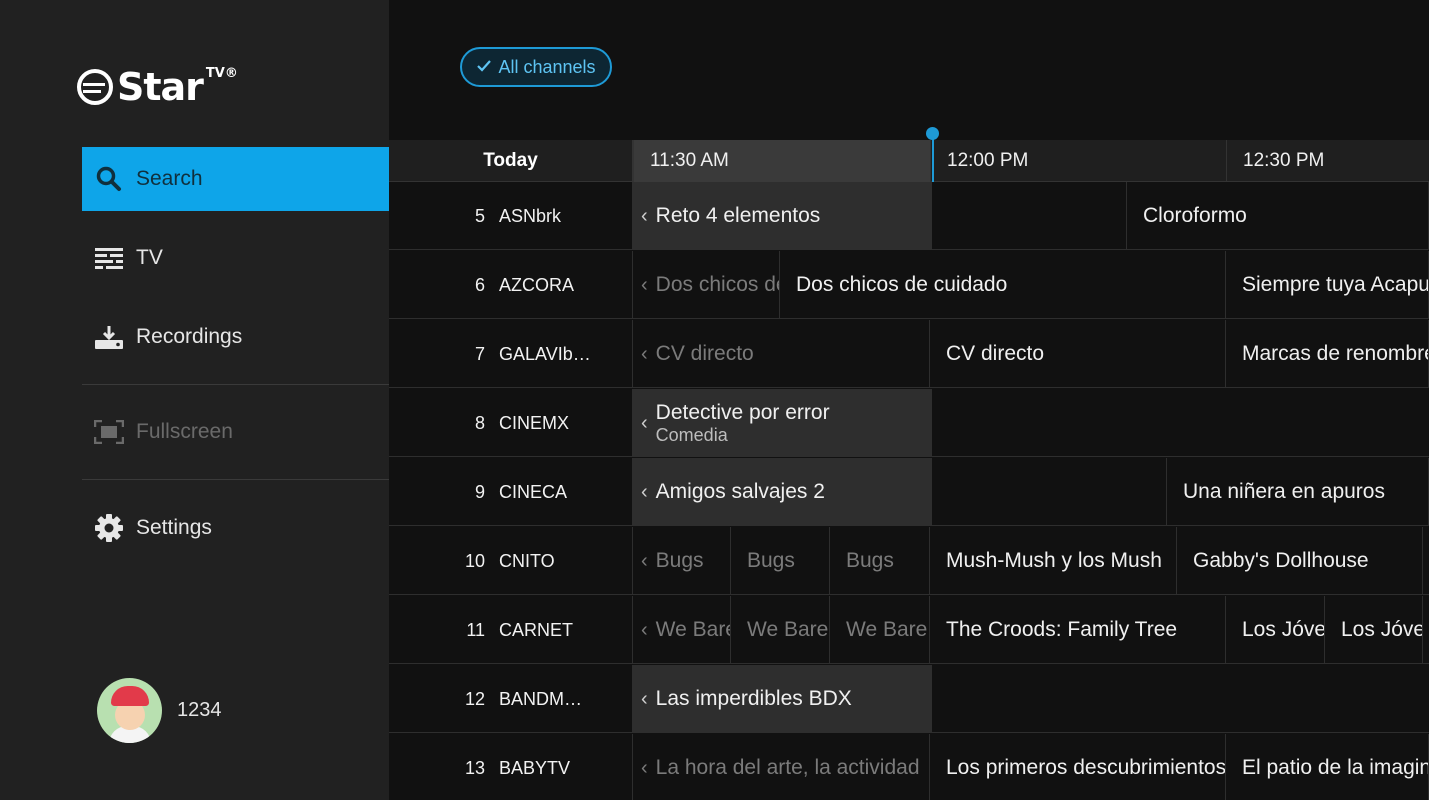  I want to click on nav-fullscreen: Fullscreen, so click(235, 432).